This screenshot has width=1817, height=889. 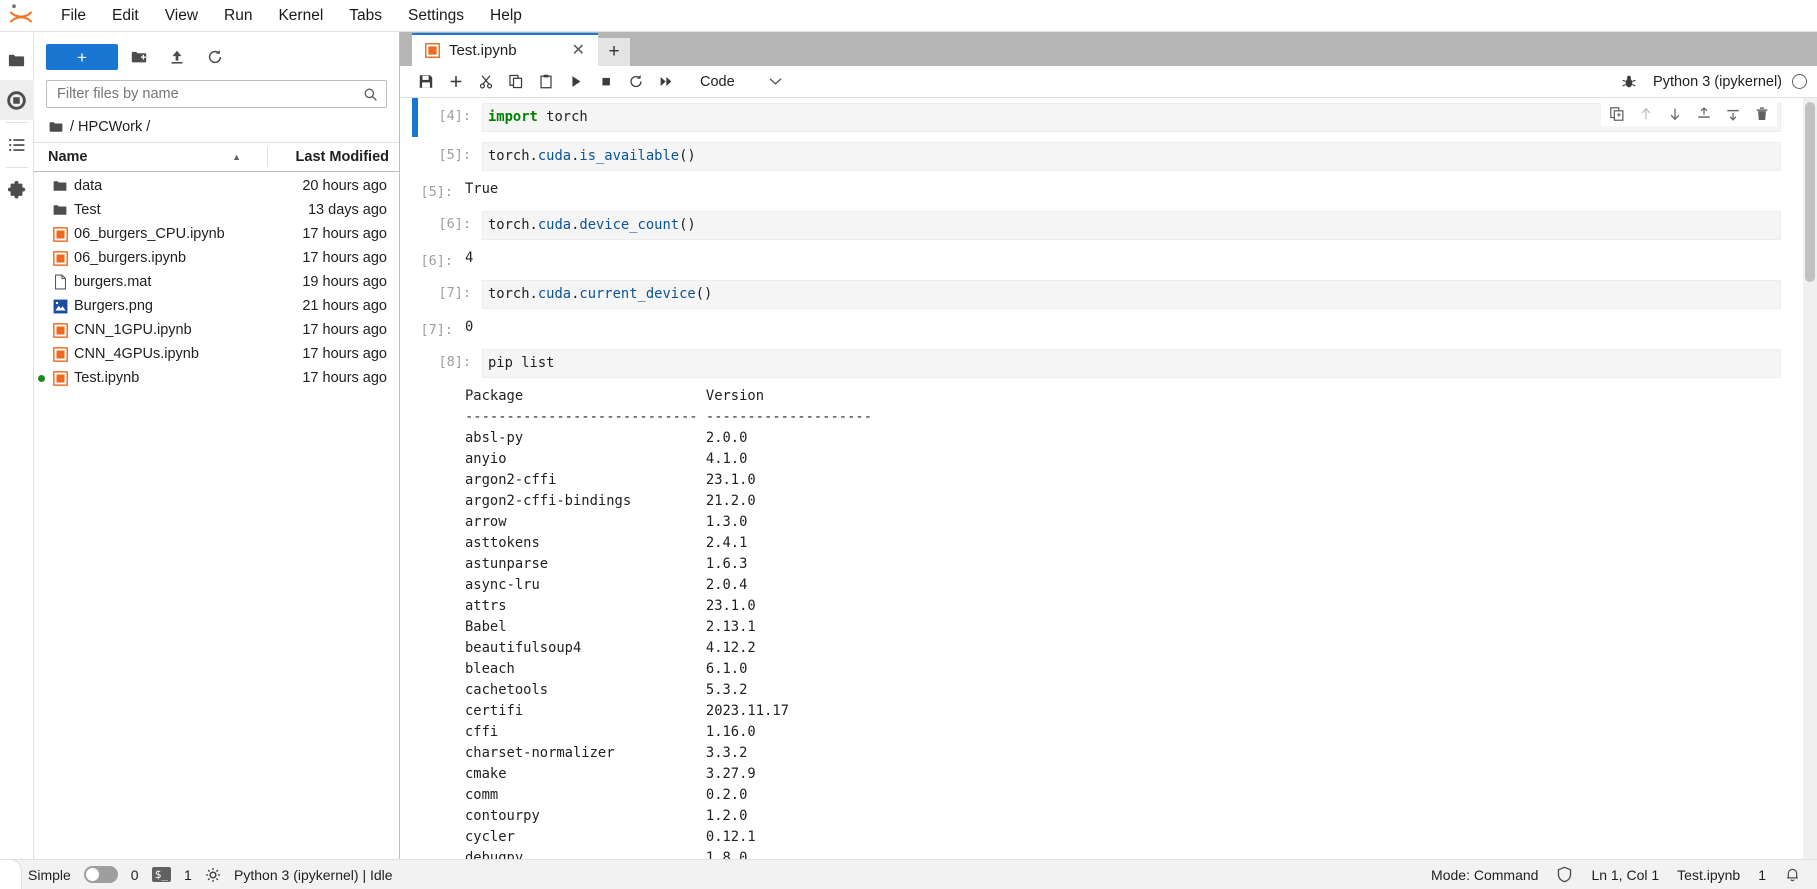 What do you see at coordinates (1564, 874) in the screenshot?
I see `shield-icon` at bounding box center [1564, 874].